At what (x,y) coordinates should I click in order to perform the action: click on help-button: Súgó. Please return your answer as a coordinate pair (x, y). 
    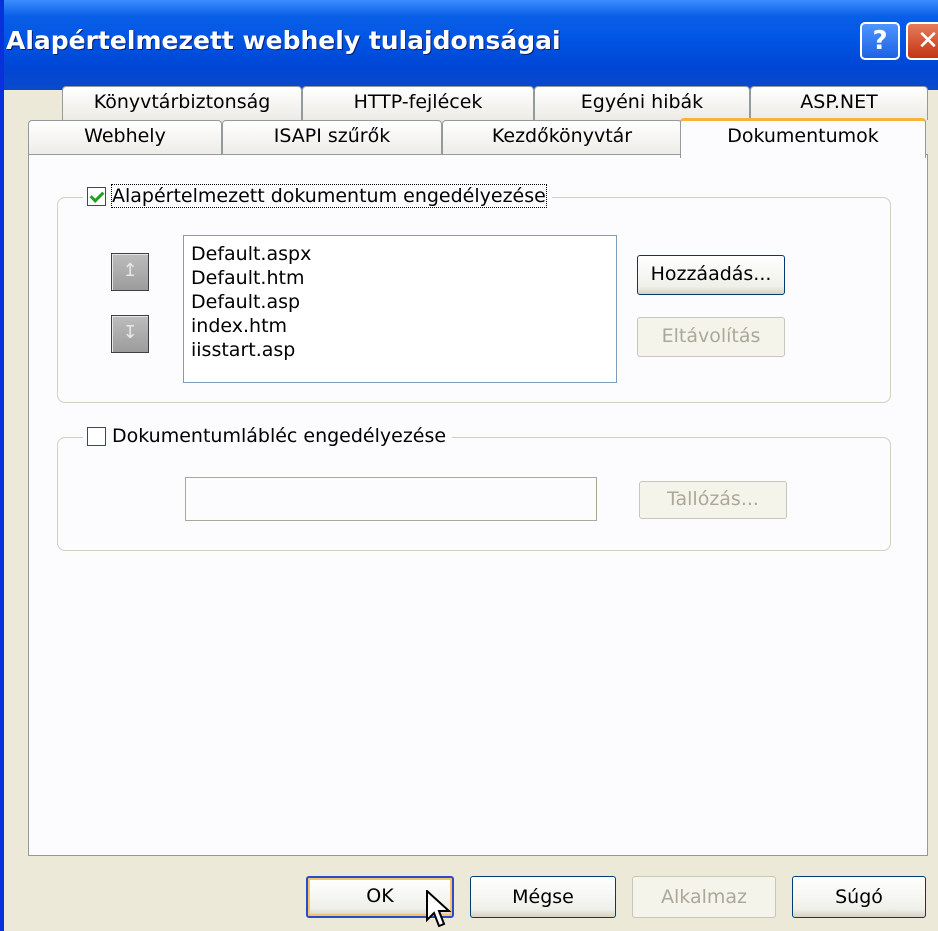
    Looking at the image, I should click on (859, 897).